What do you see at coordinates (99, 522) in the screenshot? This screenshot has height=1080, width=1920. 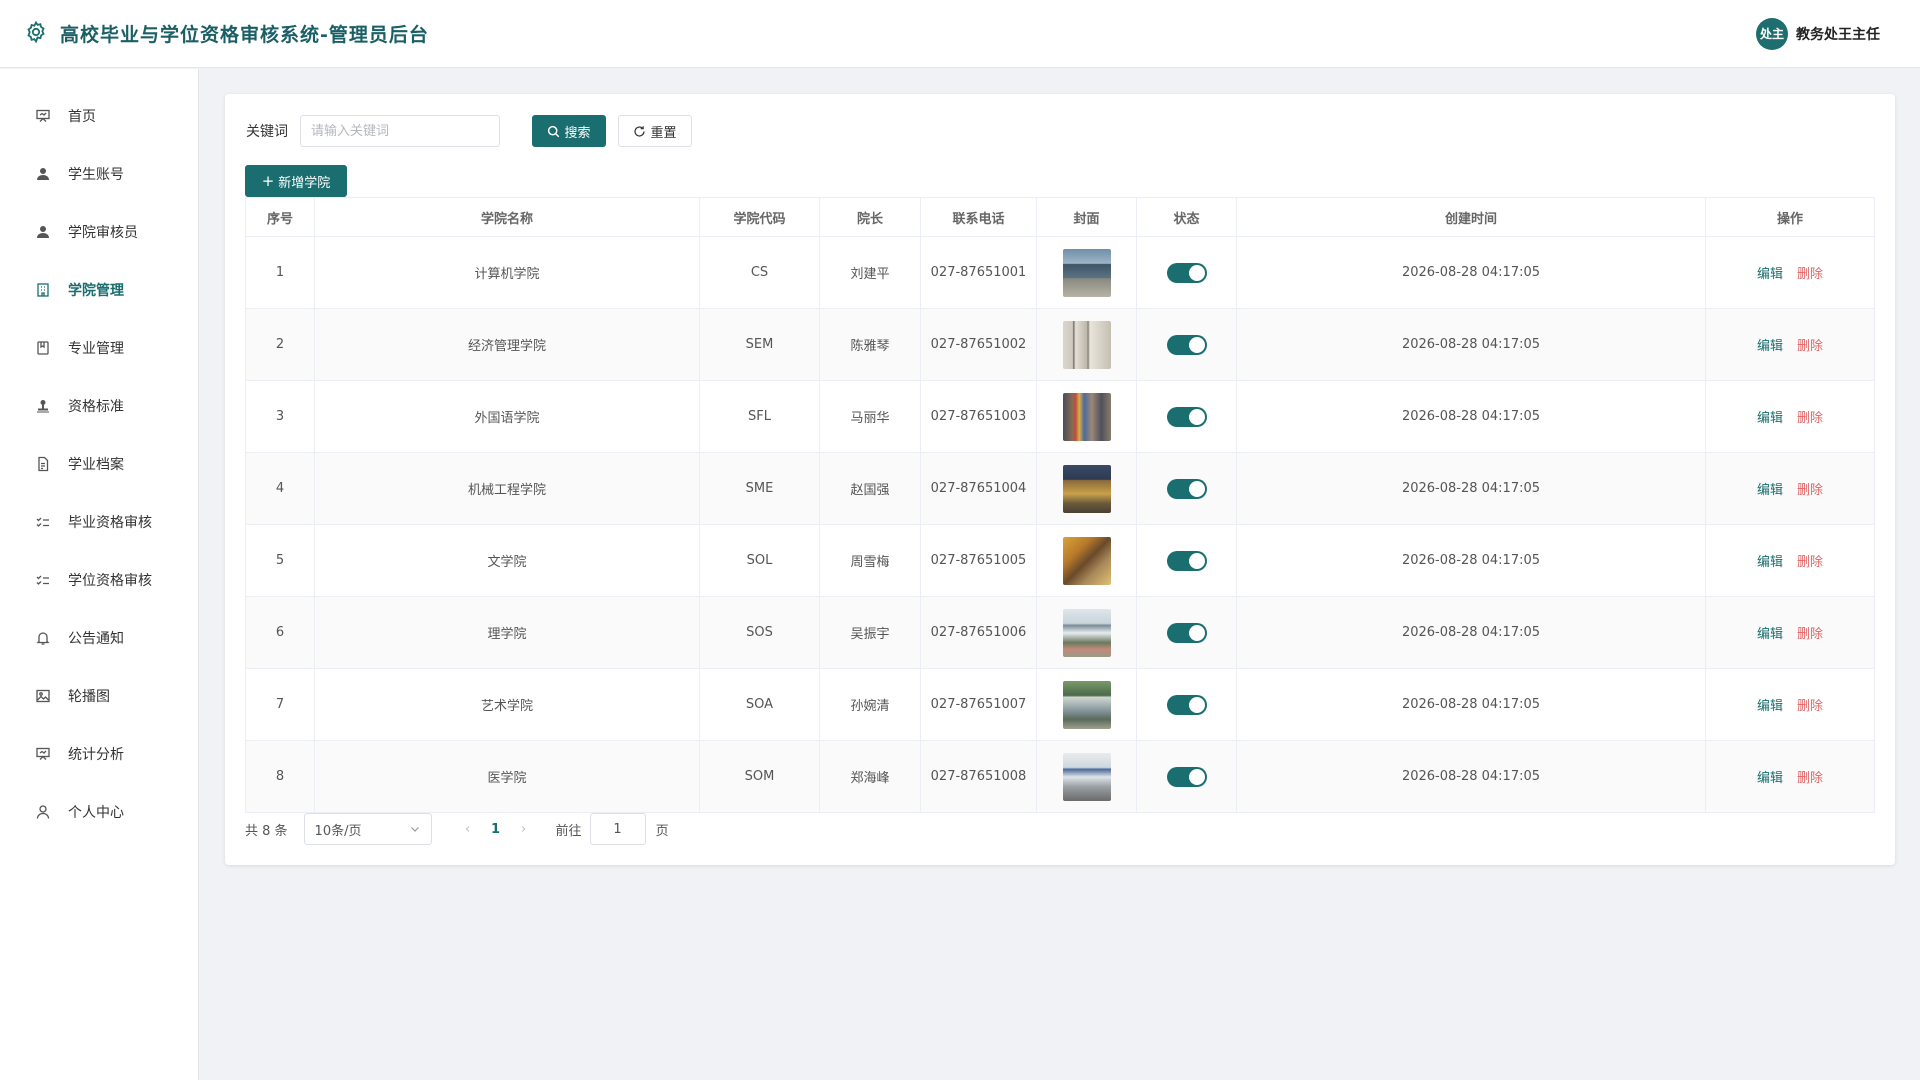 I see `sidebar-item: 毕业资格审核` at bounding box center [99, 522].